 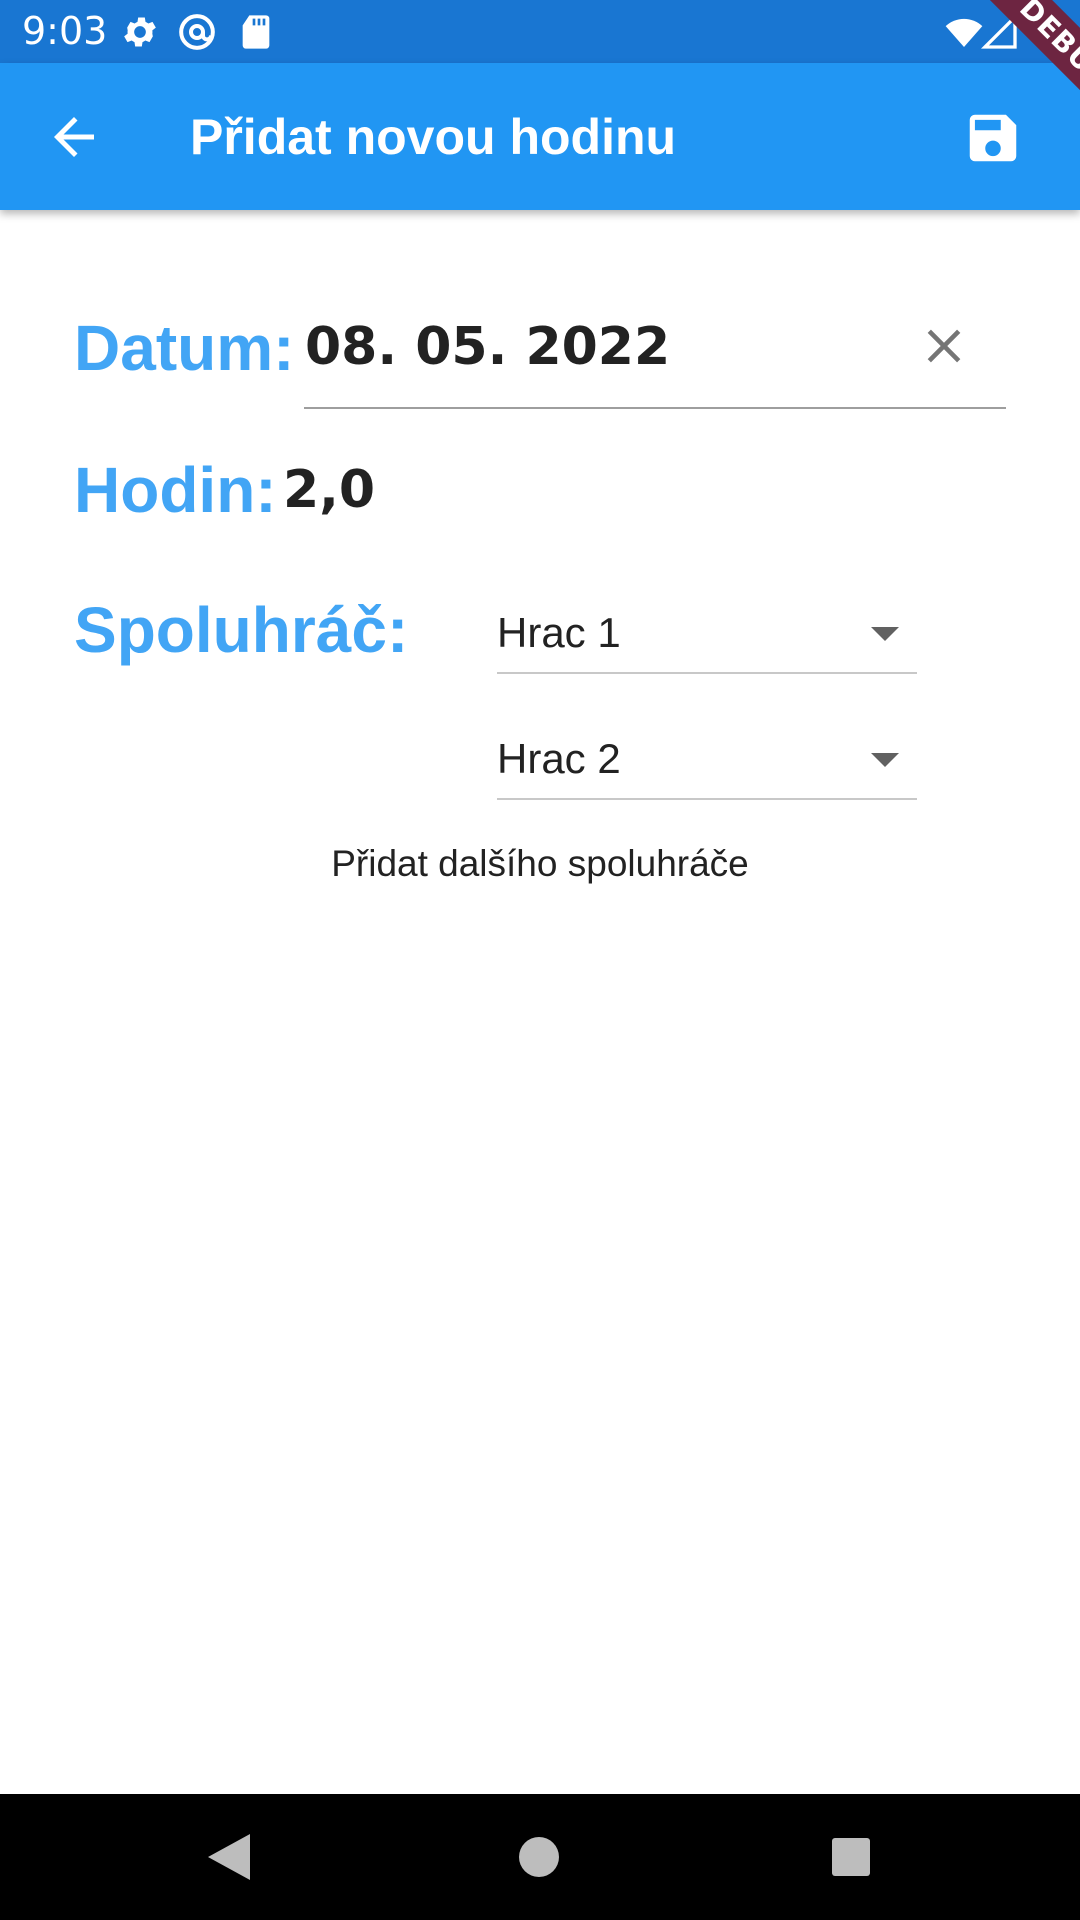 What do you see at coordinates (851, 1857) in the screenshot?
I see `recents-square-icon` at bounding box center [851, 1857].